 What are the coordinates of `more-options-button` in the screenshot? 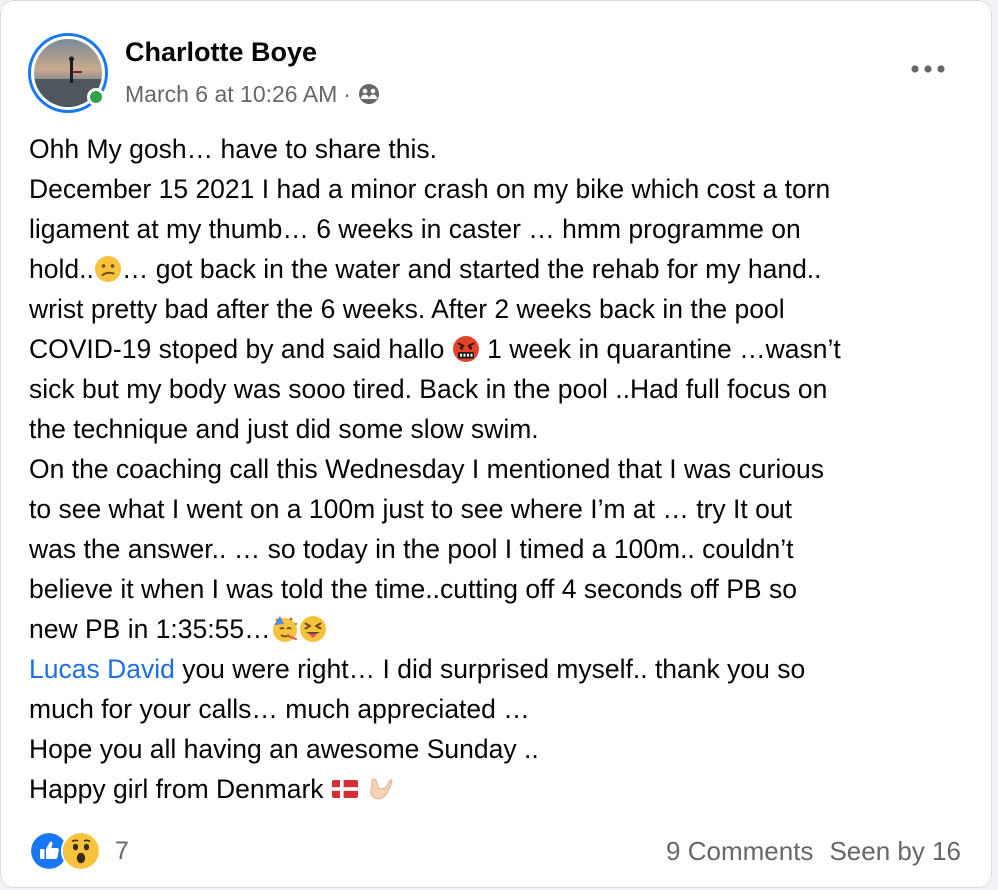 It's located at (928, 69).